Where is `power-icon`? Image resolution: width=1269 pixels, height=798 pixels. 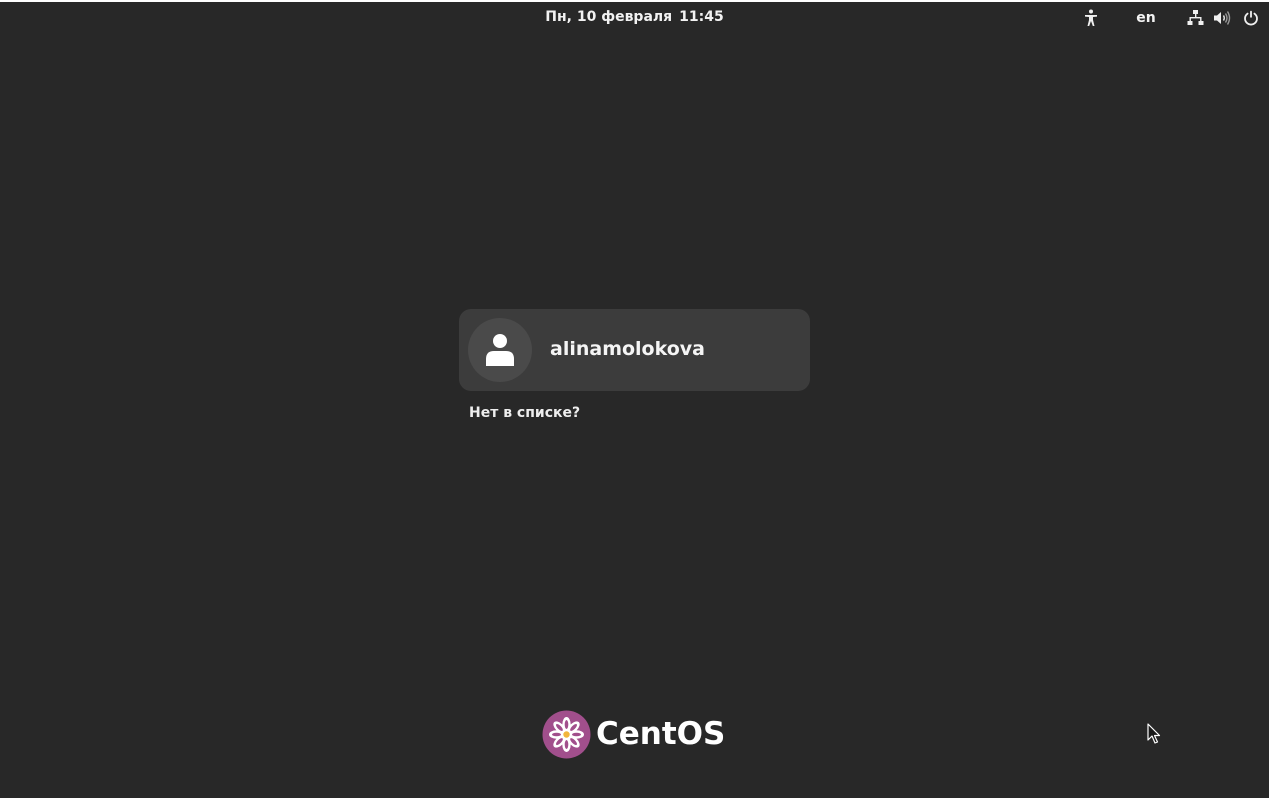
power-icon is located at coordinates (1251, 18).